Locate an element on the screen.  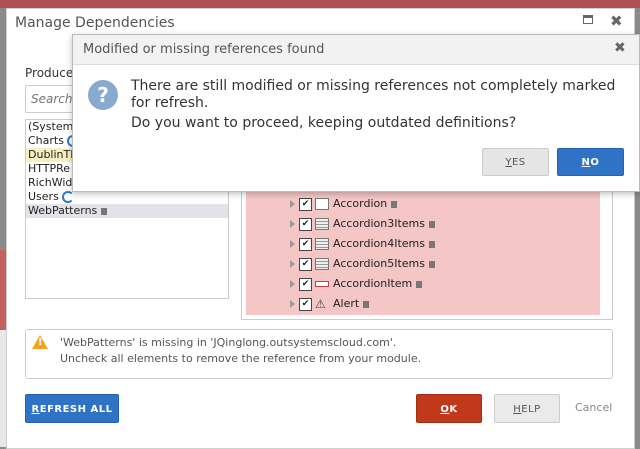
producer-label: DublinTI is located at coordinates (51, 154).